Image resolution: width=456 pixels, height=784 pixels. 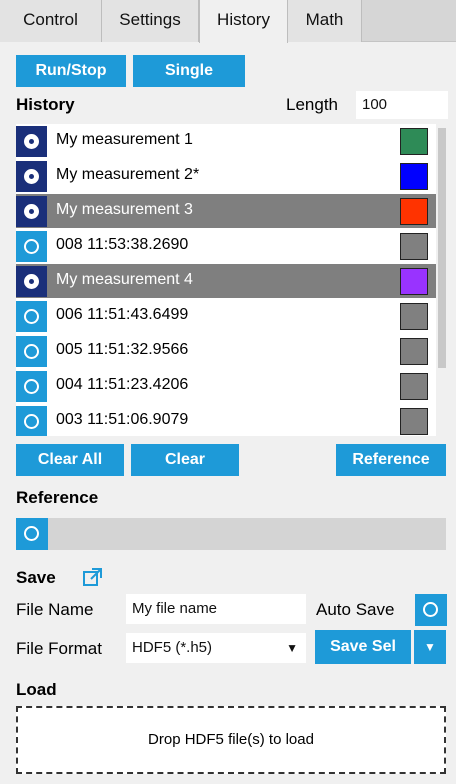 I want to click on history-row: 004 11:51:23.4206, so click(x=226, y=386).